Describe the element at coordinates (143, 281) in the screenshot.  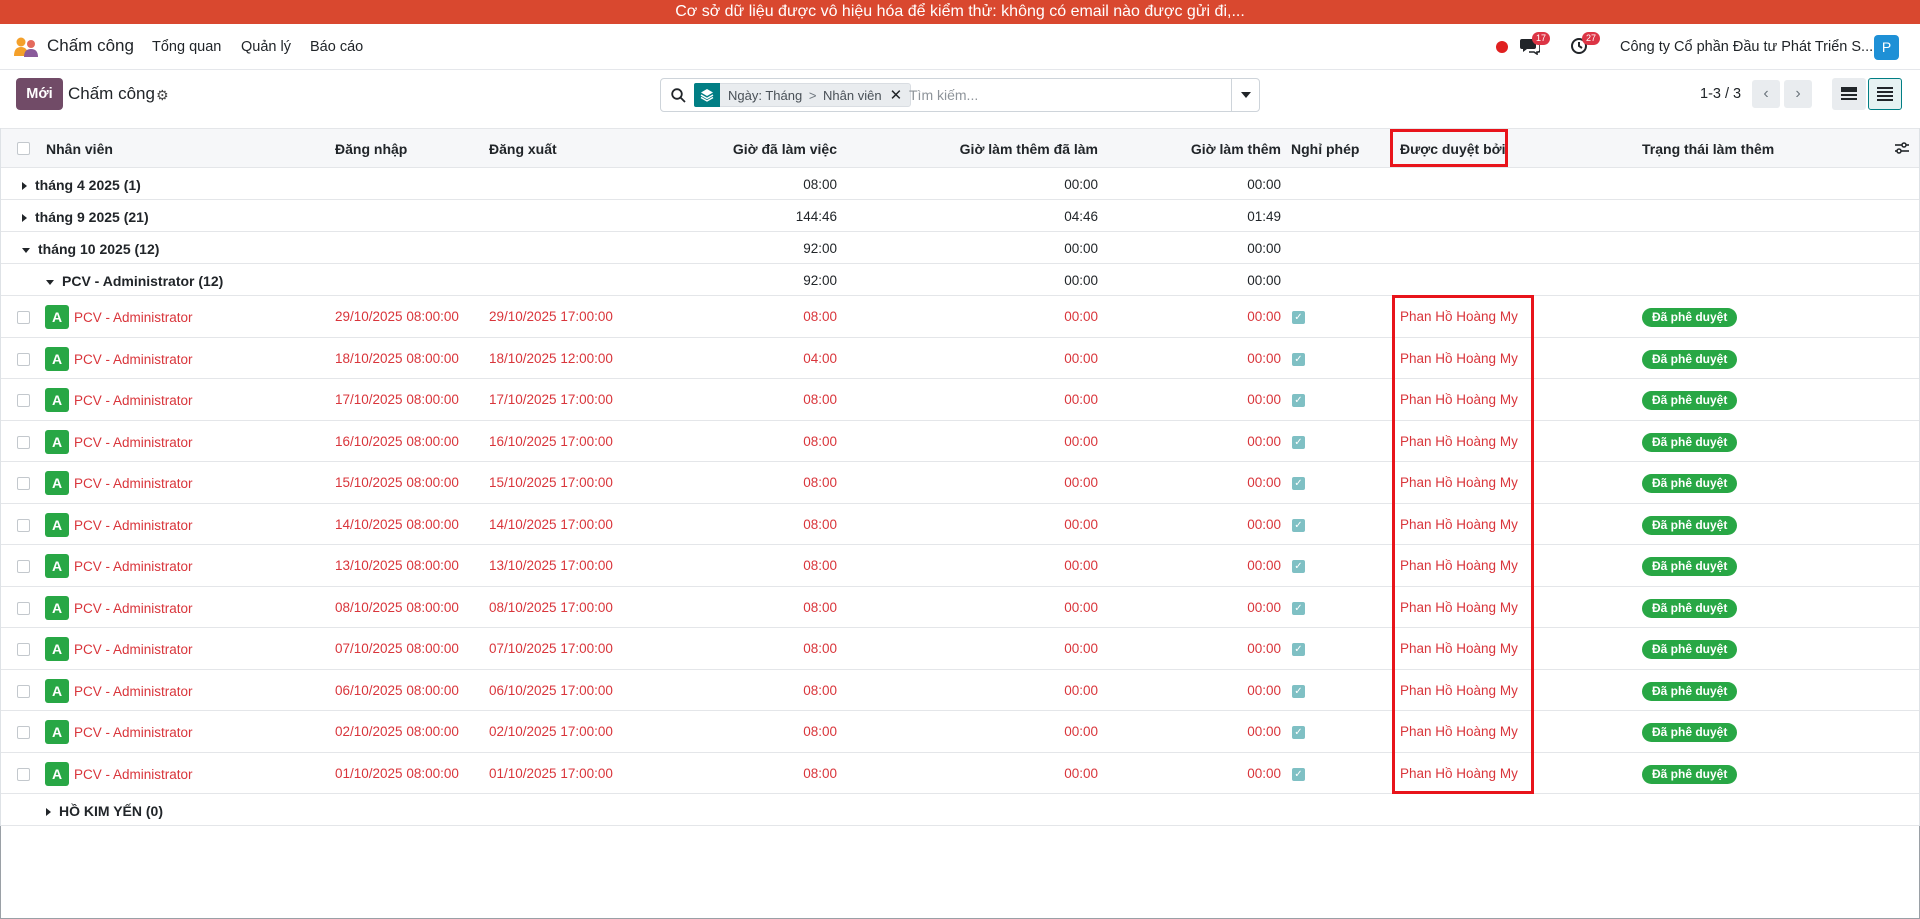
I see `subgroup-label: PCV - Administrator (12)` at that location.